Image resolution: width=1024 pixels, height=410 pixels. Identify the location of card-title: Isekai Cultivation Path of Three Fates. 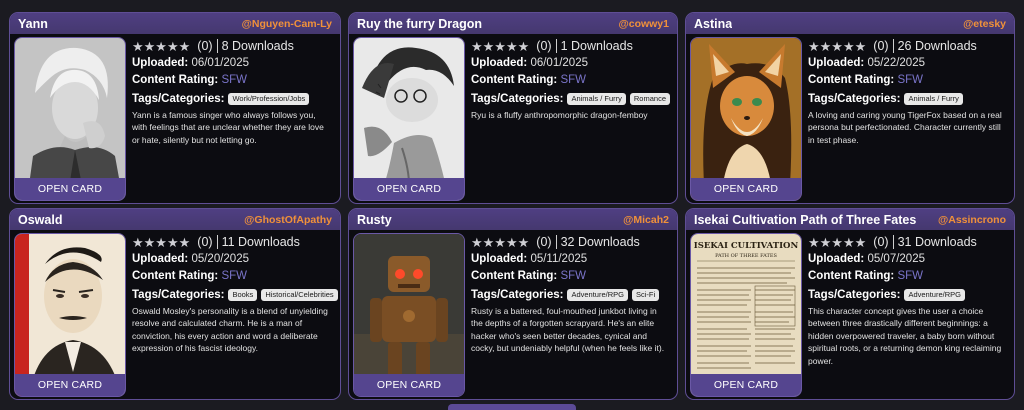
(805, 220).